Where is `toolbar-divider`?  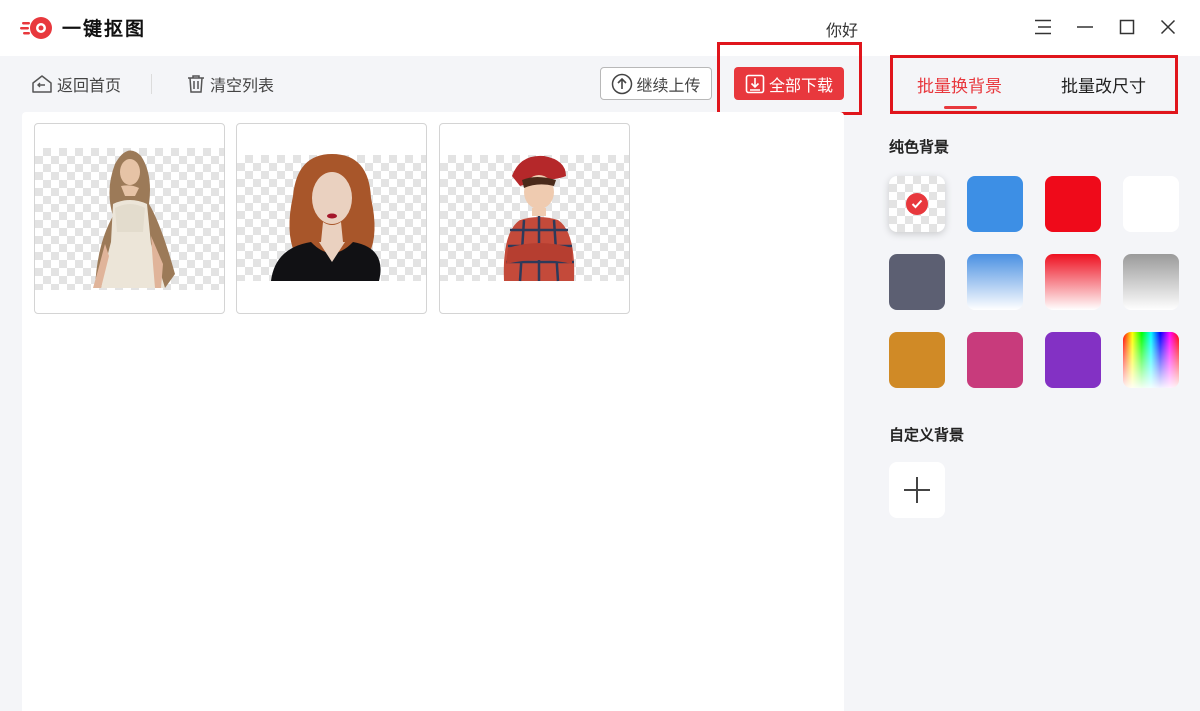 toolbar-divider is located at coordinates (151, 84).